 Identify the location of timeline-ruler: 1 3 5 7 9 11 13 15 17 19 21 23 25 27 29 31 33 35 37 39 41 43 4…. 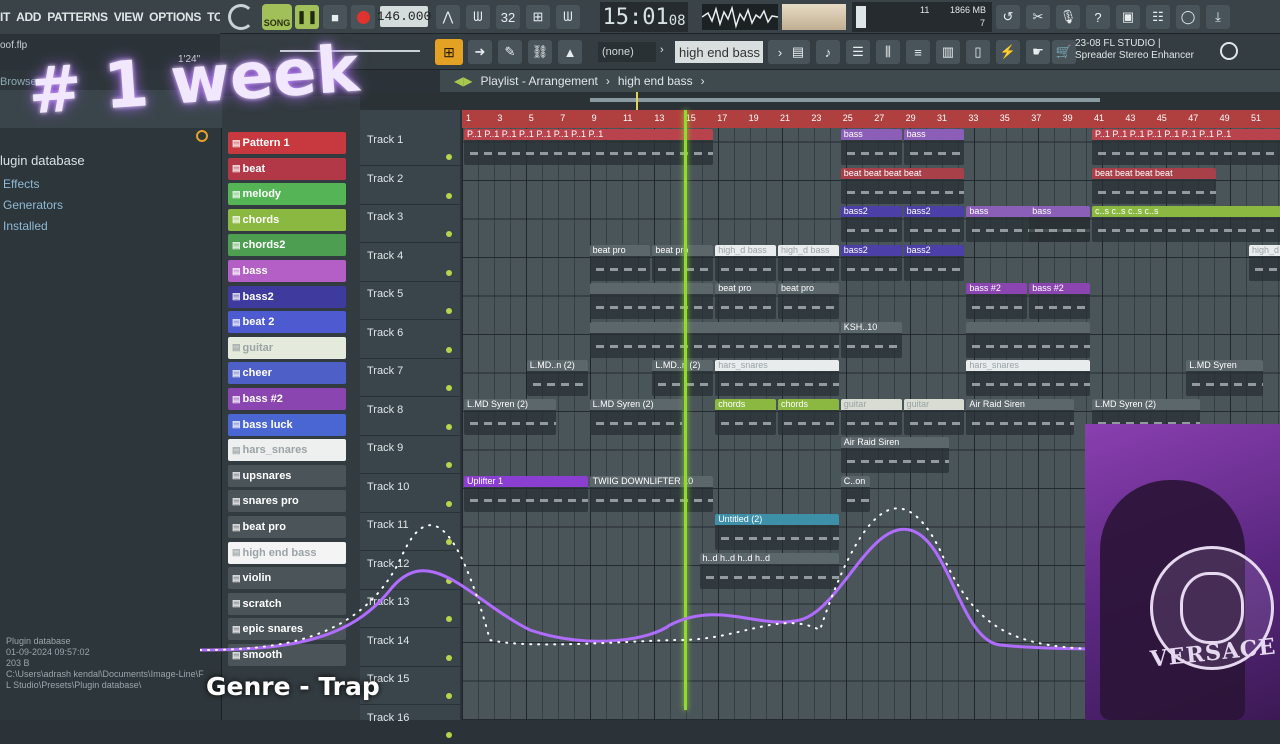
(871, 119).